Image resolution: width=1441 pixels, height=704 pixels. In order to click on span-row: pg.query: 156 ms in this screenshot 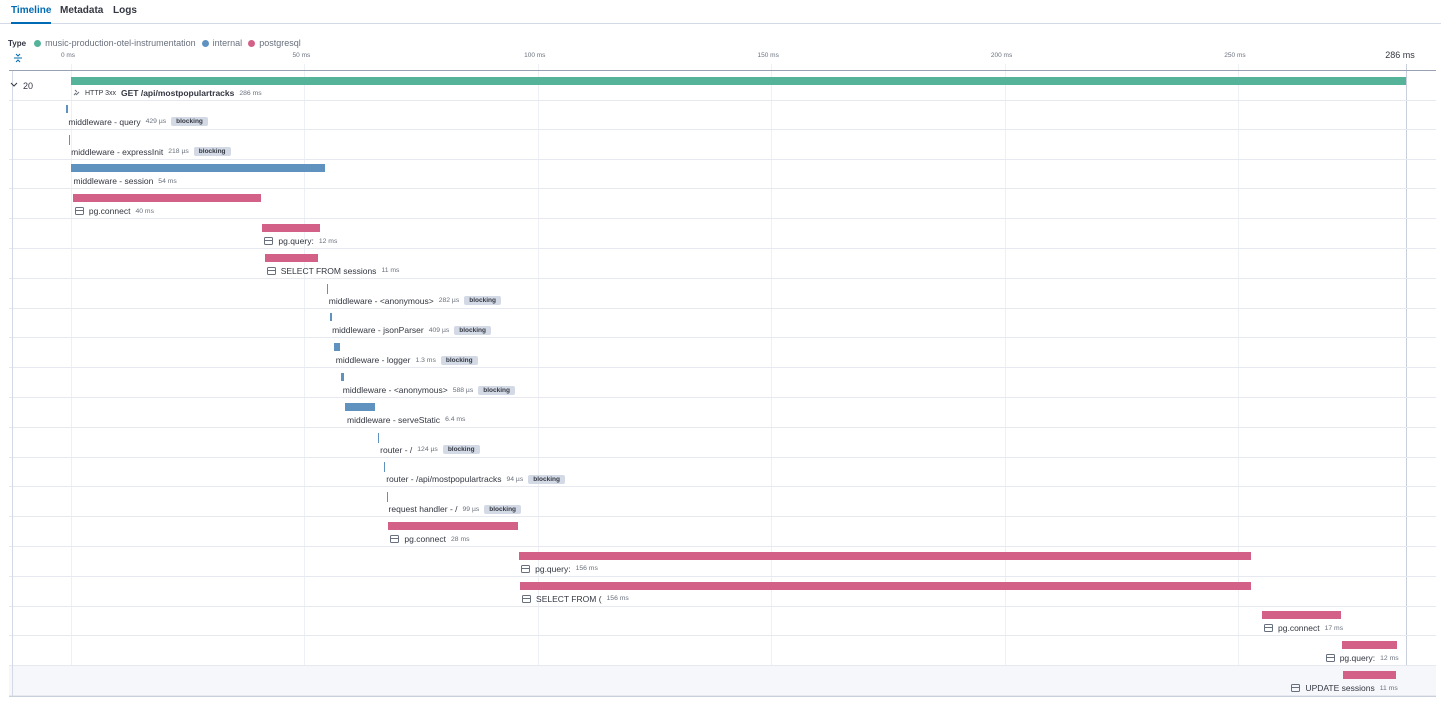, I will do `click(722, 561)`.